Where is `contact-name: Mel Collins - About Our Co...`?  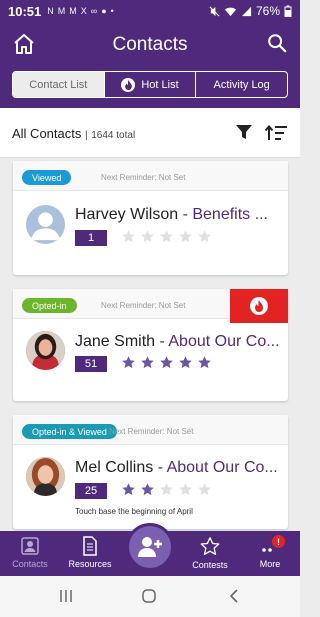
contact-name: Mel Collins - About Our Co... is located at coordinates (177, 468).